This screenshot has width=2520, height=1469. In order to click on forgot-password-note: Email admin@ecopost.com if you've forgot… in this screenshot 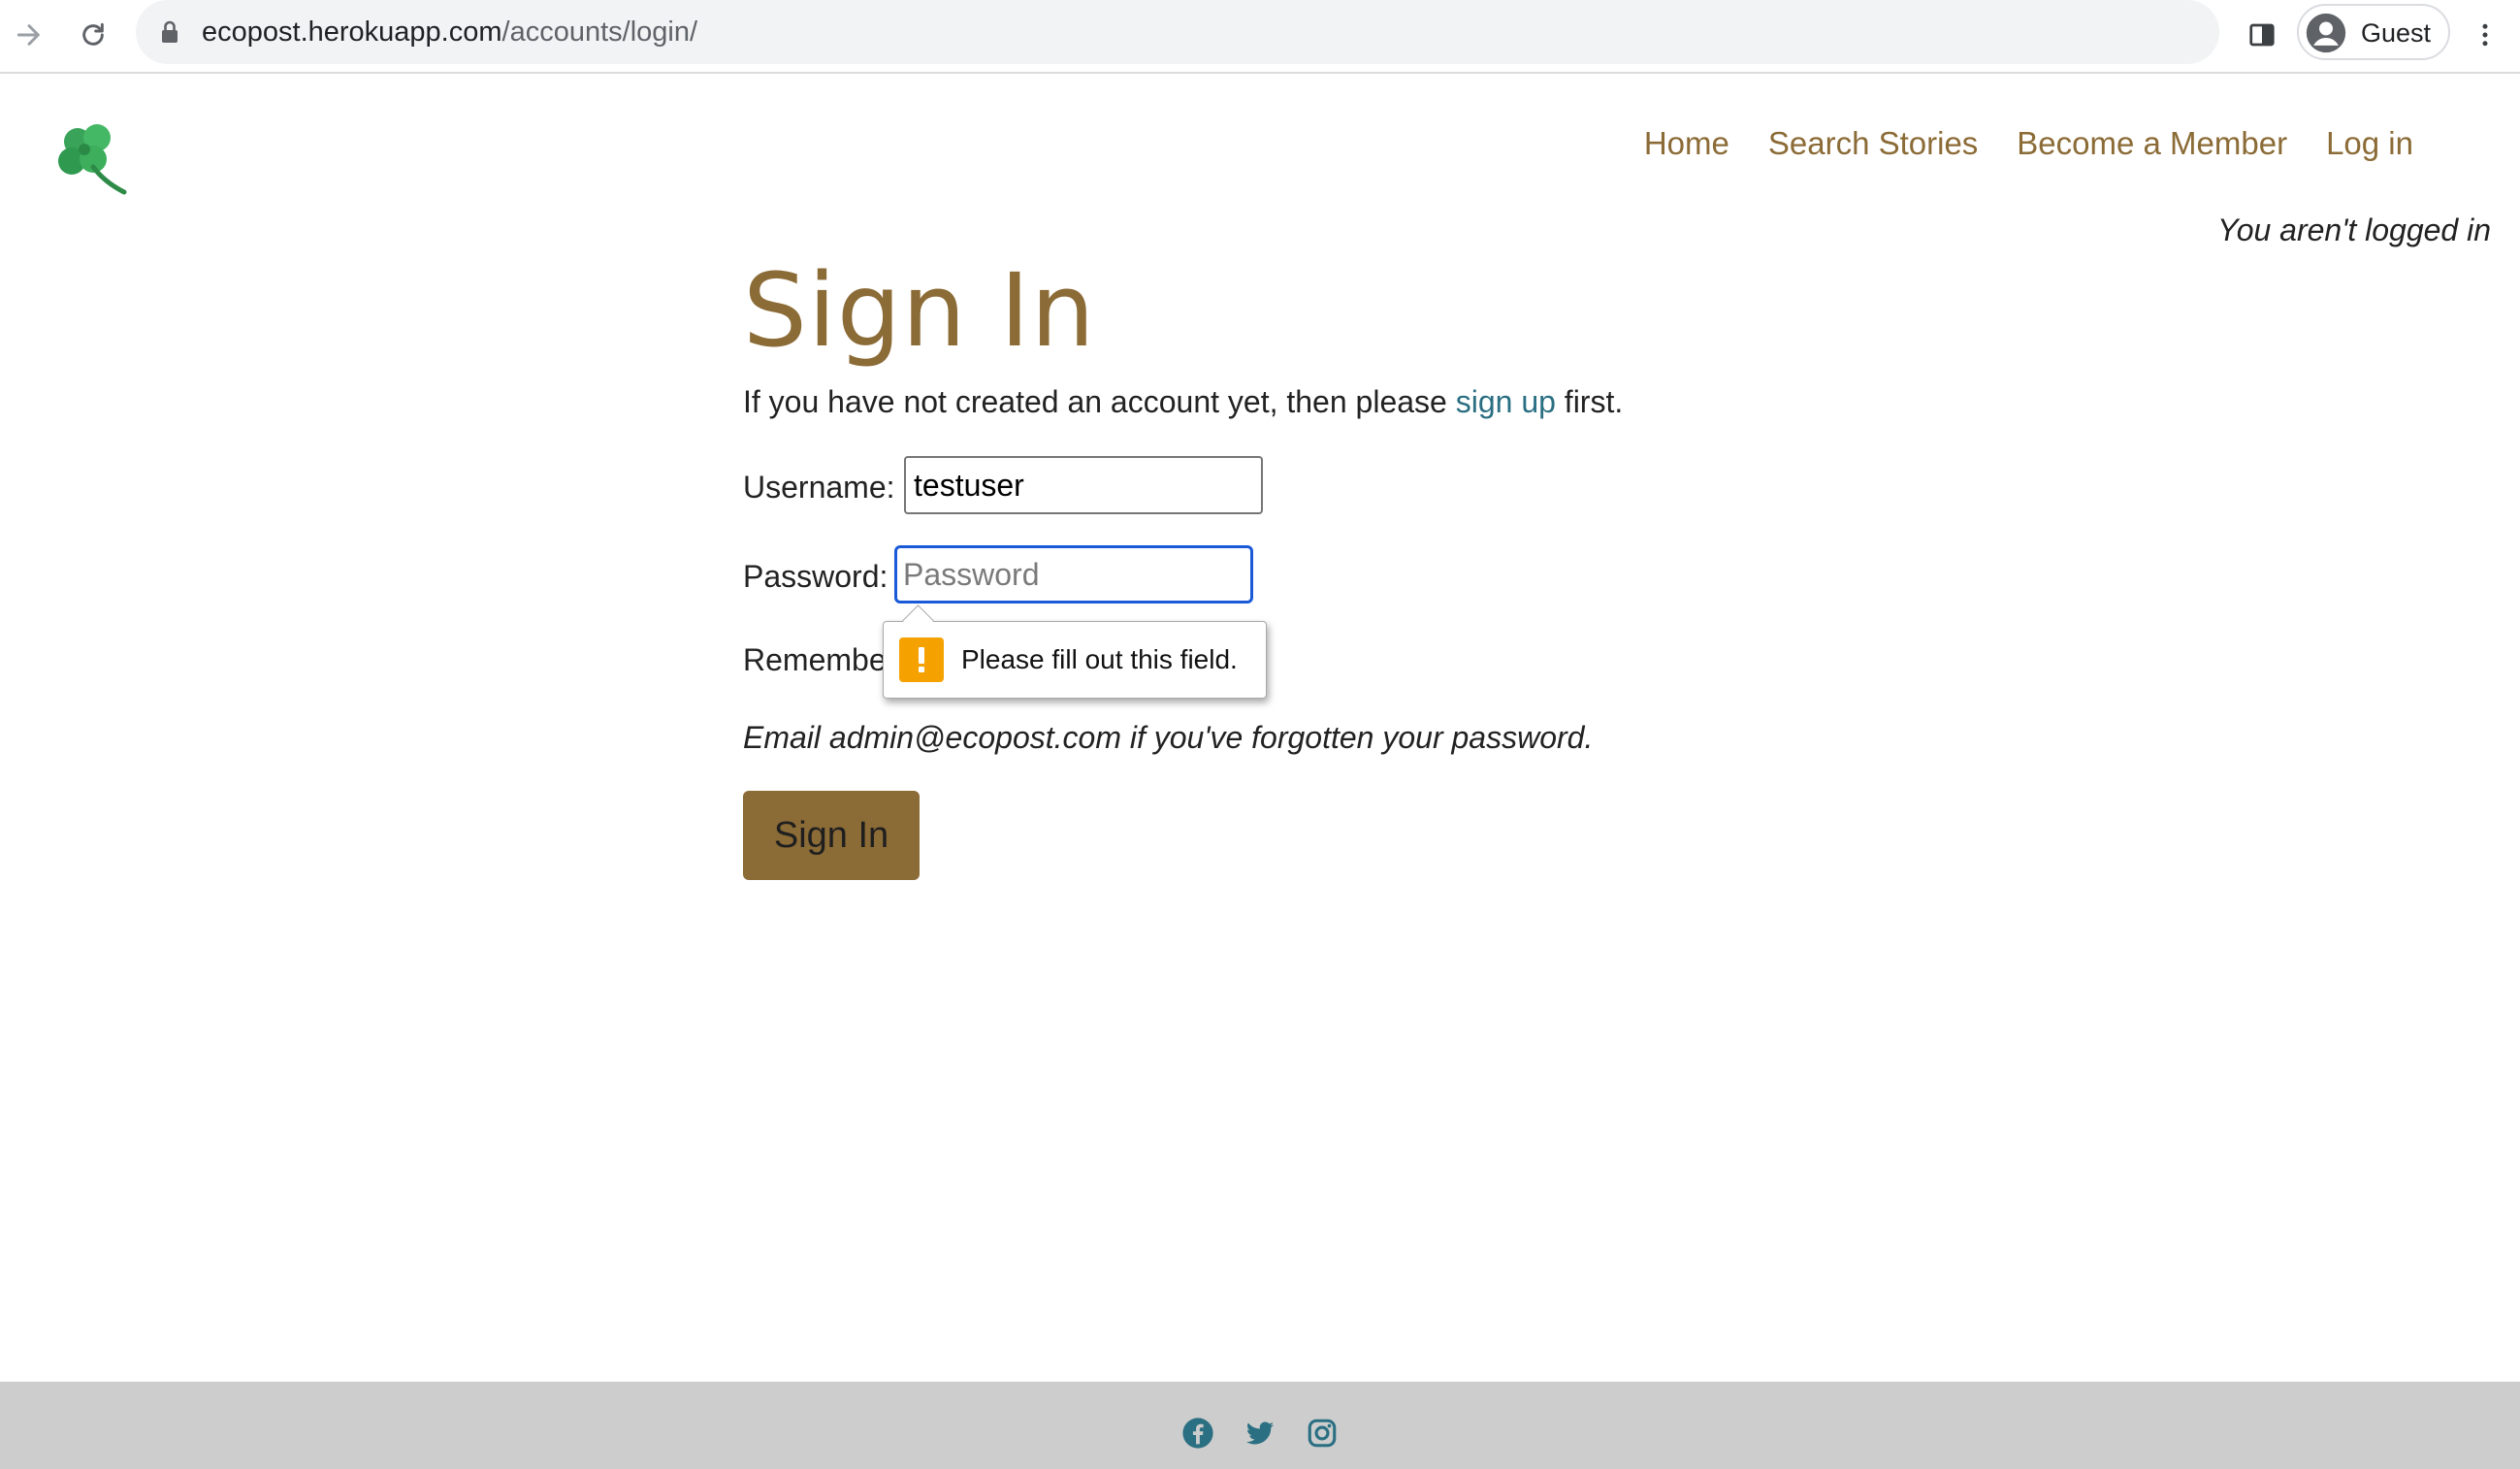, I will do `click(1168, 737)`.